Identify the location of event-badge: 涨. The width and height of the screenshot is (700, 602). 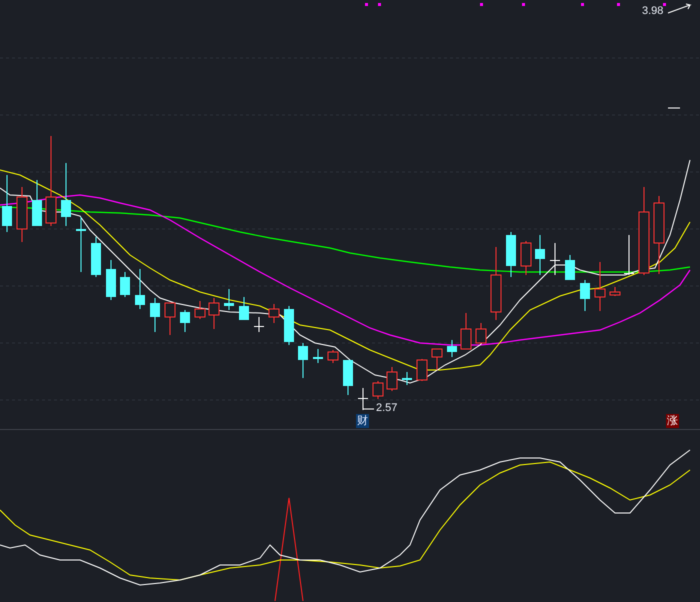
(672, 421).